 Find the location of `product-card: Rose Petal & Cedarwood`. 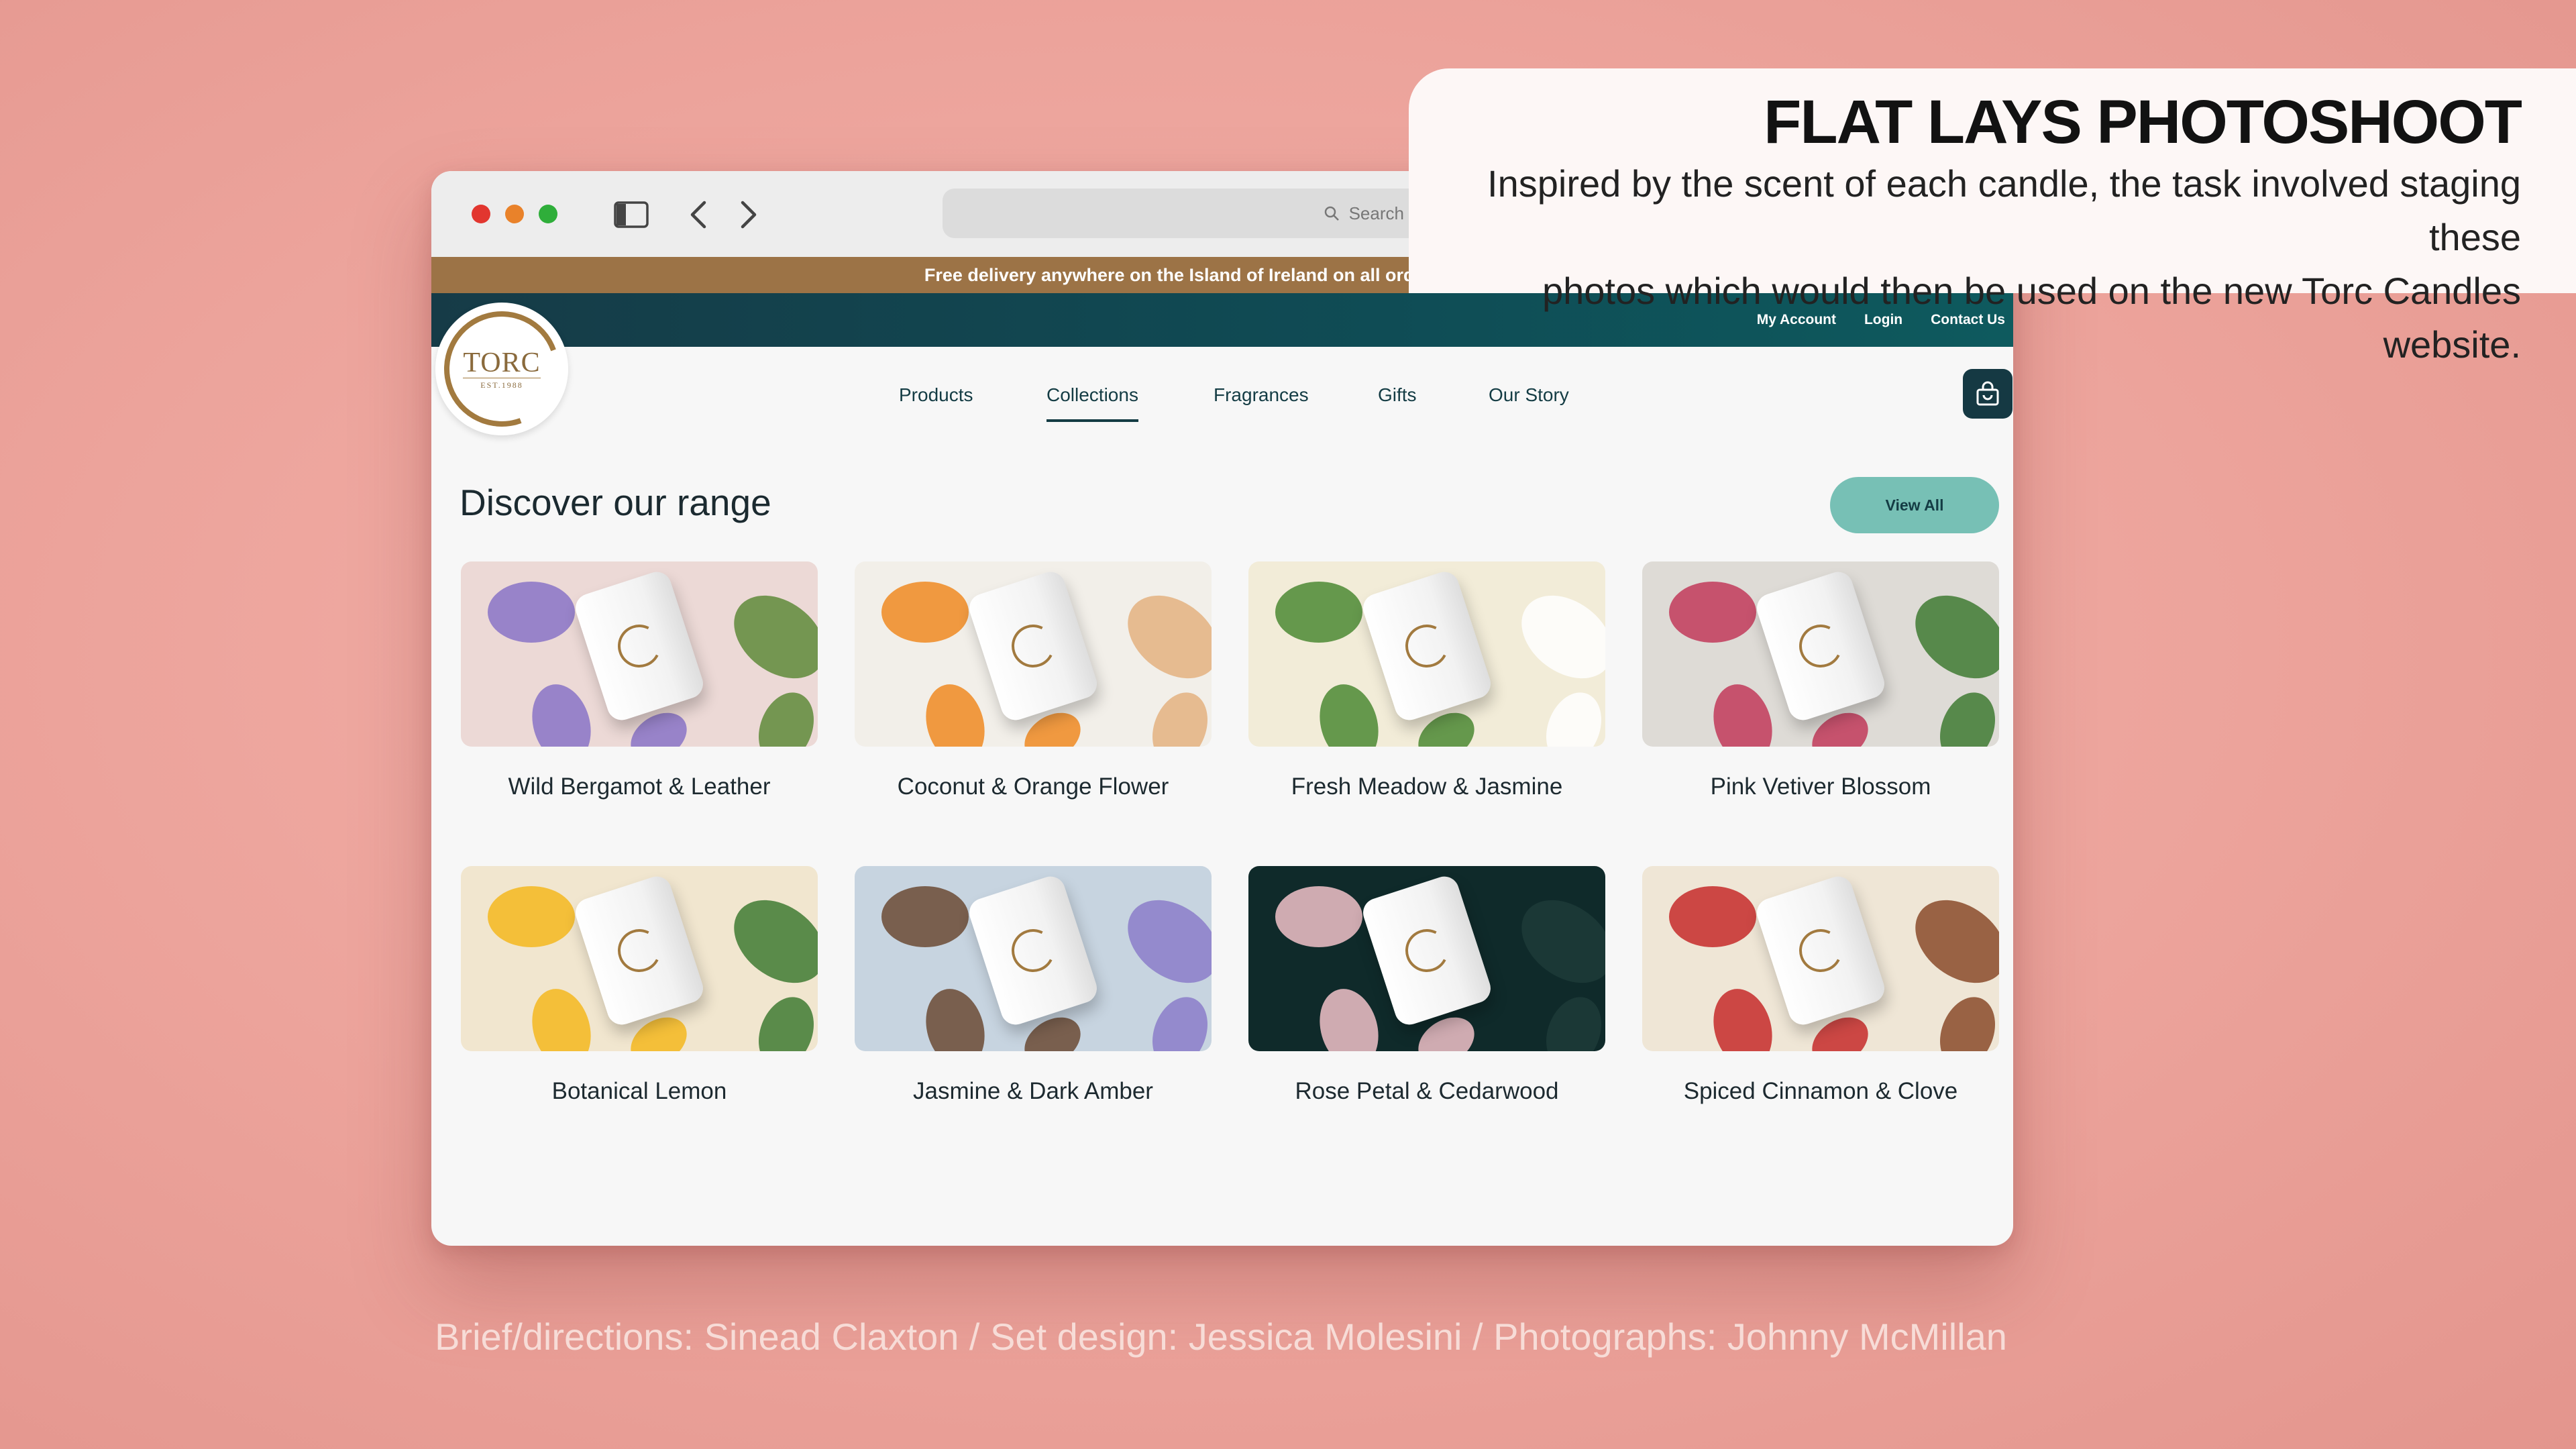

product-card: Rose Petal & Cedarwood is located at coordinates (1426, 985).